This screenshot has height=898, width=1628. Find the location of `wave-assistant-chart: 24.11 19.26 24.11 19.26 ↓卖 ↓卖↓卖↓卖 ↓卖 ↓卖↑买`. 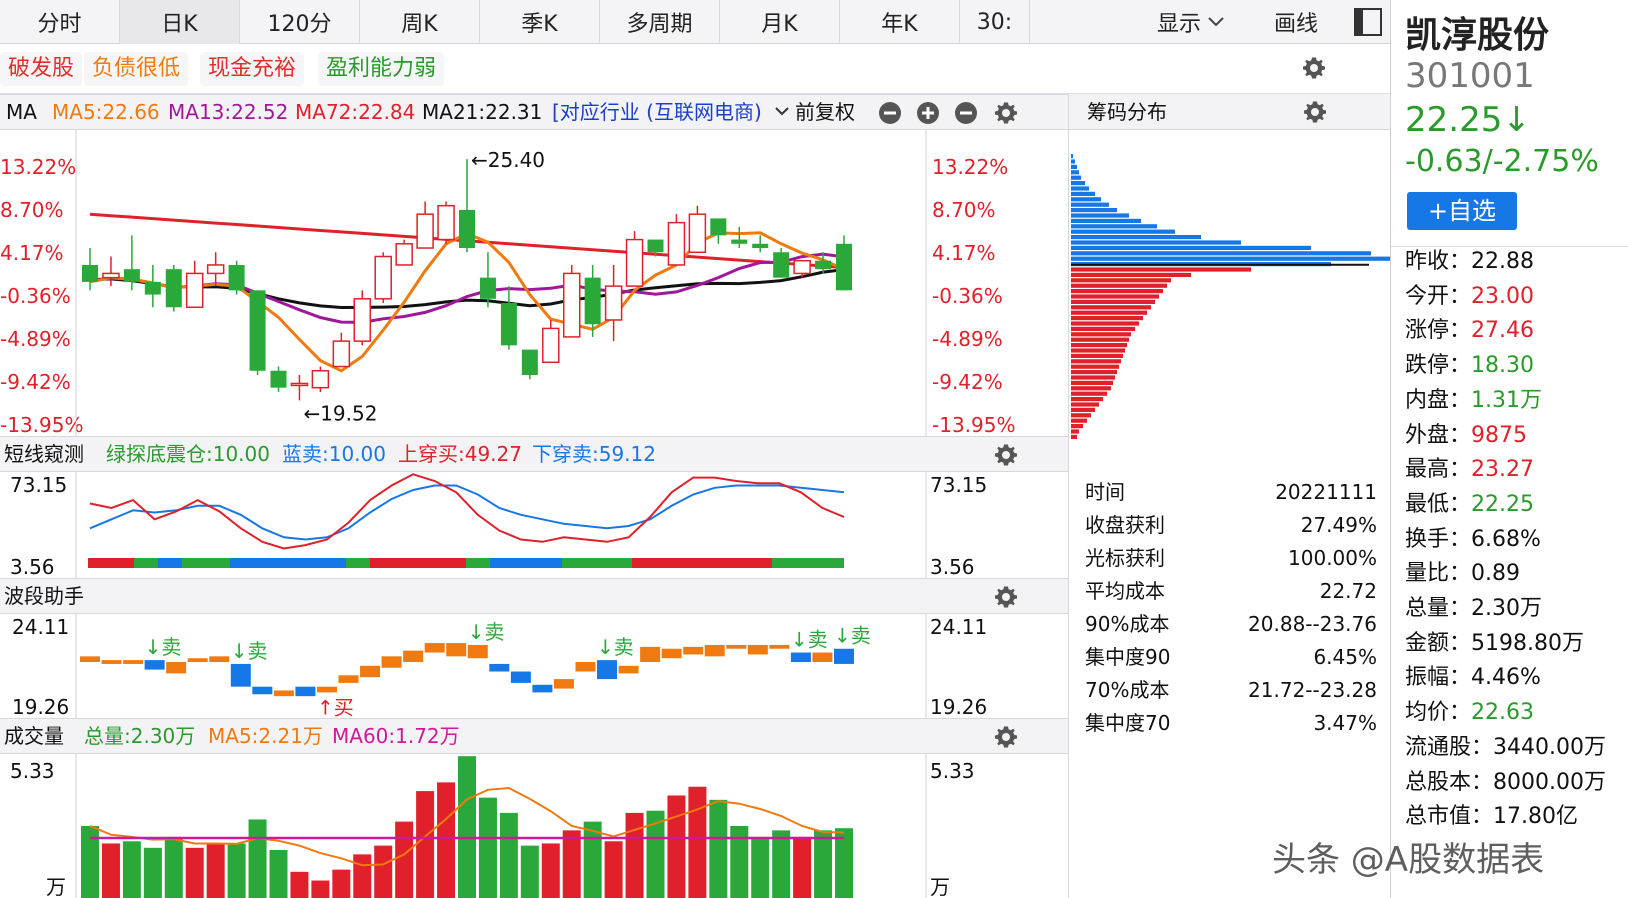

wave-assistant-chart: 24.11 19.26 24.11 19.26 ↓卖 ↓卖↓卖↓卖 ↓卖 ↓卖↑买 is located at coordinates (534, 666).